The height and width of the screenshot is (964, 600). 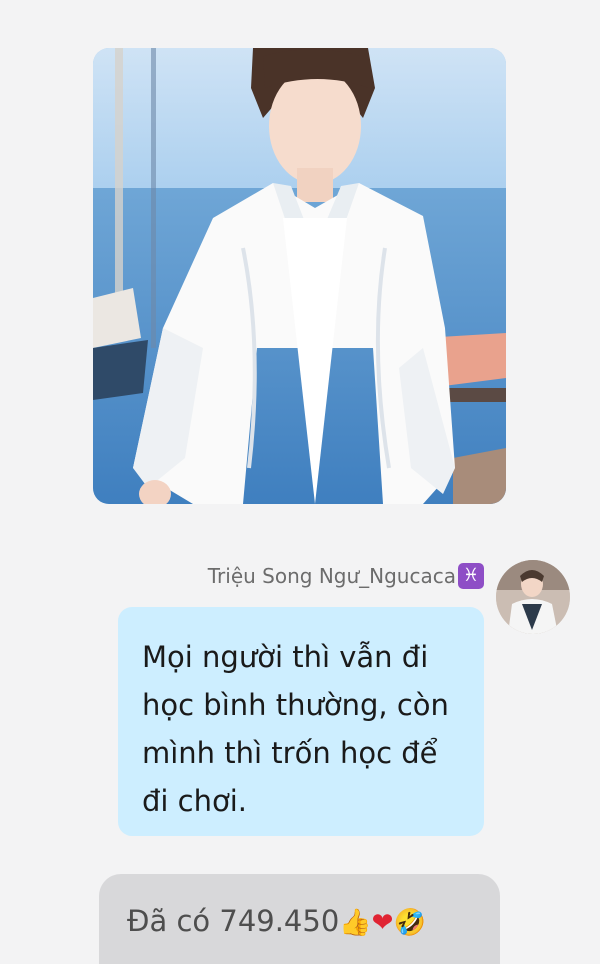 What do you see at coordinates (355, 923) in the screenshot?
I see `thumbs-up-icon: 👍` at bounding box center [355, 923].